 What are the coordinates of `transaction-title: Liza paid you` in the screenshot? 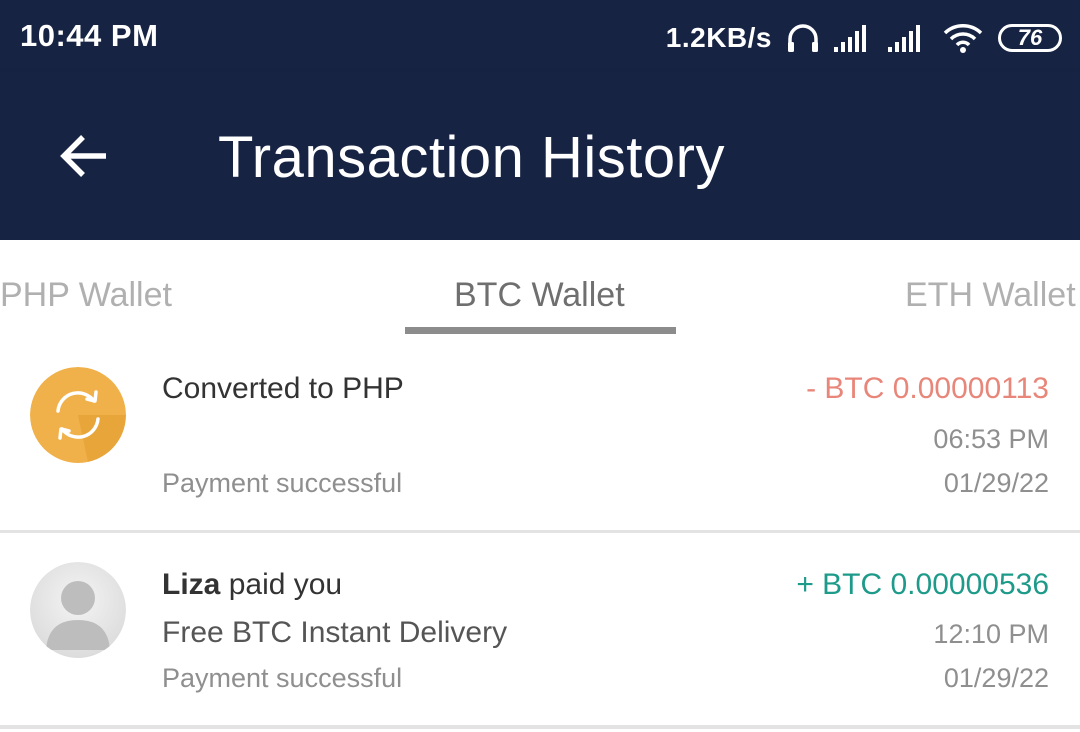 It's located at (252, 585).